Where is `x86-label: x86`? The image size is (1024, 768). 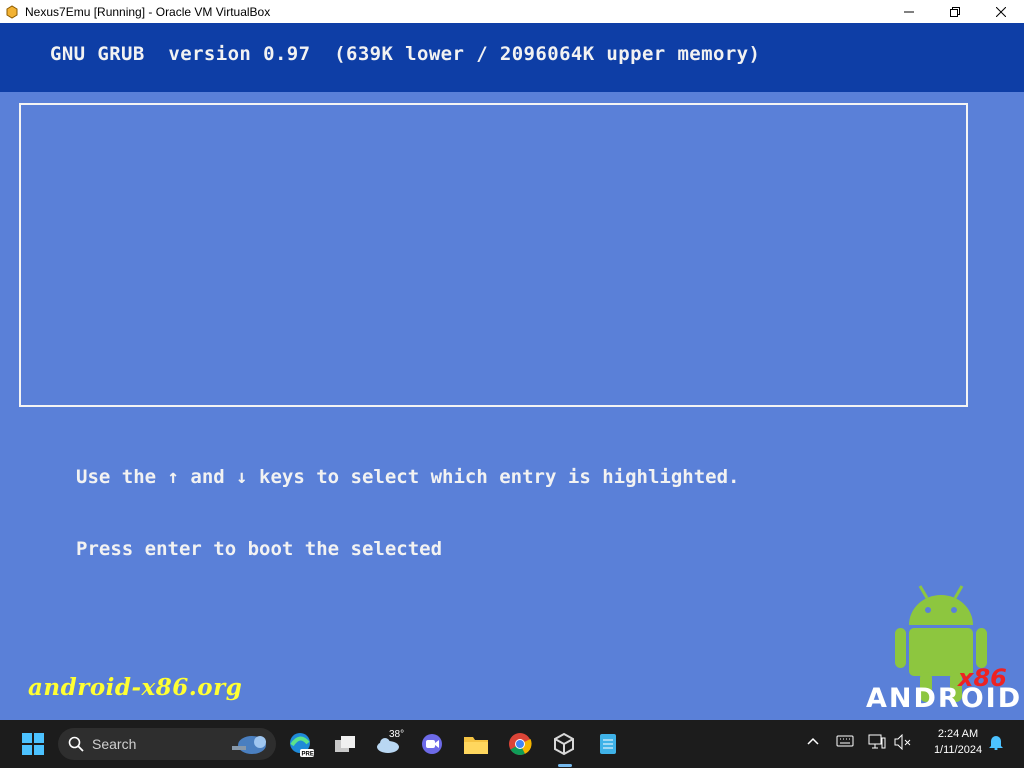 x86-label: x86 is located at coordinates (982, 678).